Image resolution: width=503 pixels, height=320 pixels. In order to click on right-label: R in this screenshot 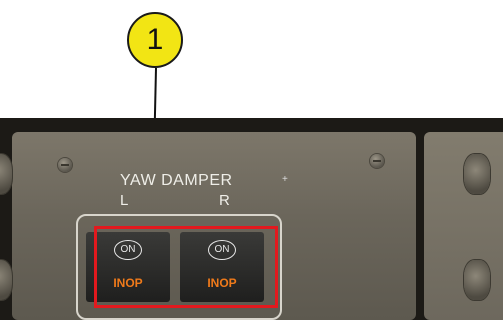, I will do `click(224, 200)`.